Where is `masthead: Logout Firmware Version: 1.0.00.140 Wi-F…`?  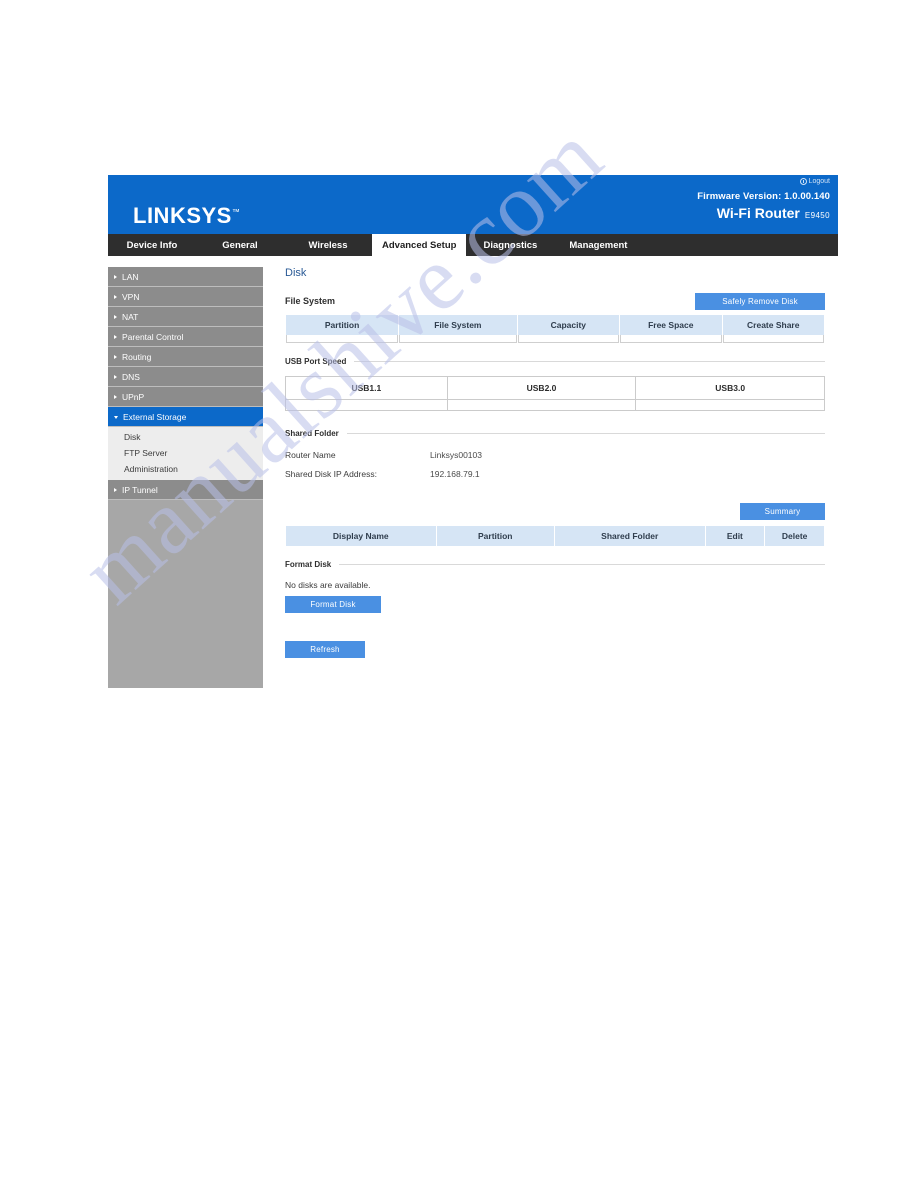
masthead: Logout Firmware Version: 1.0.00.140 Wi-F… is located at coordinates (473, 204).